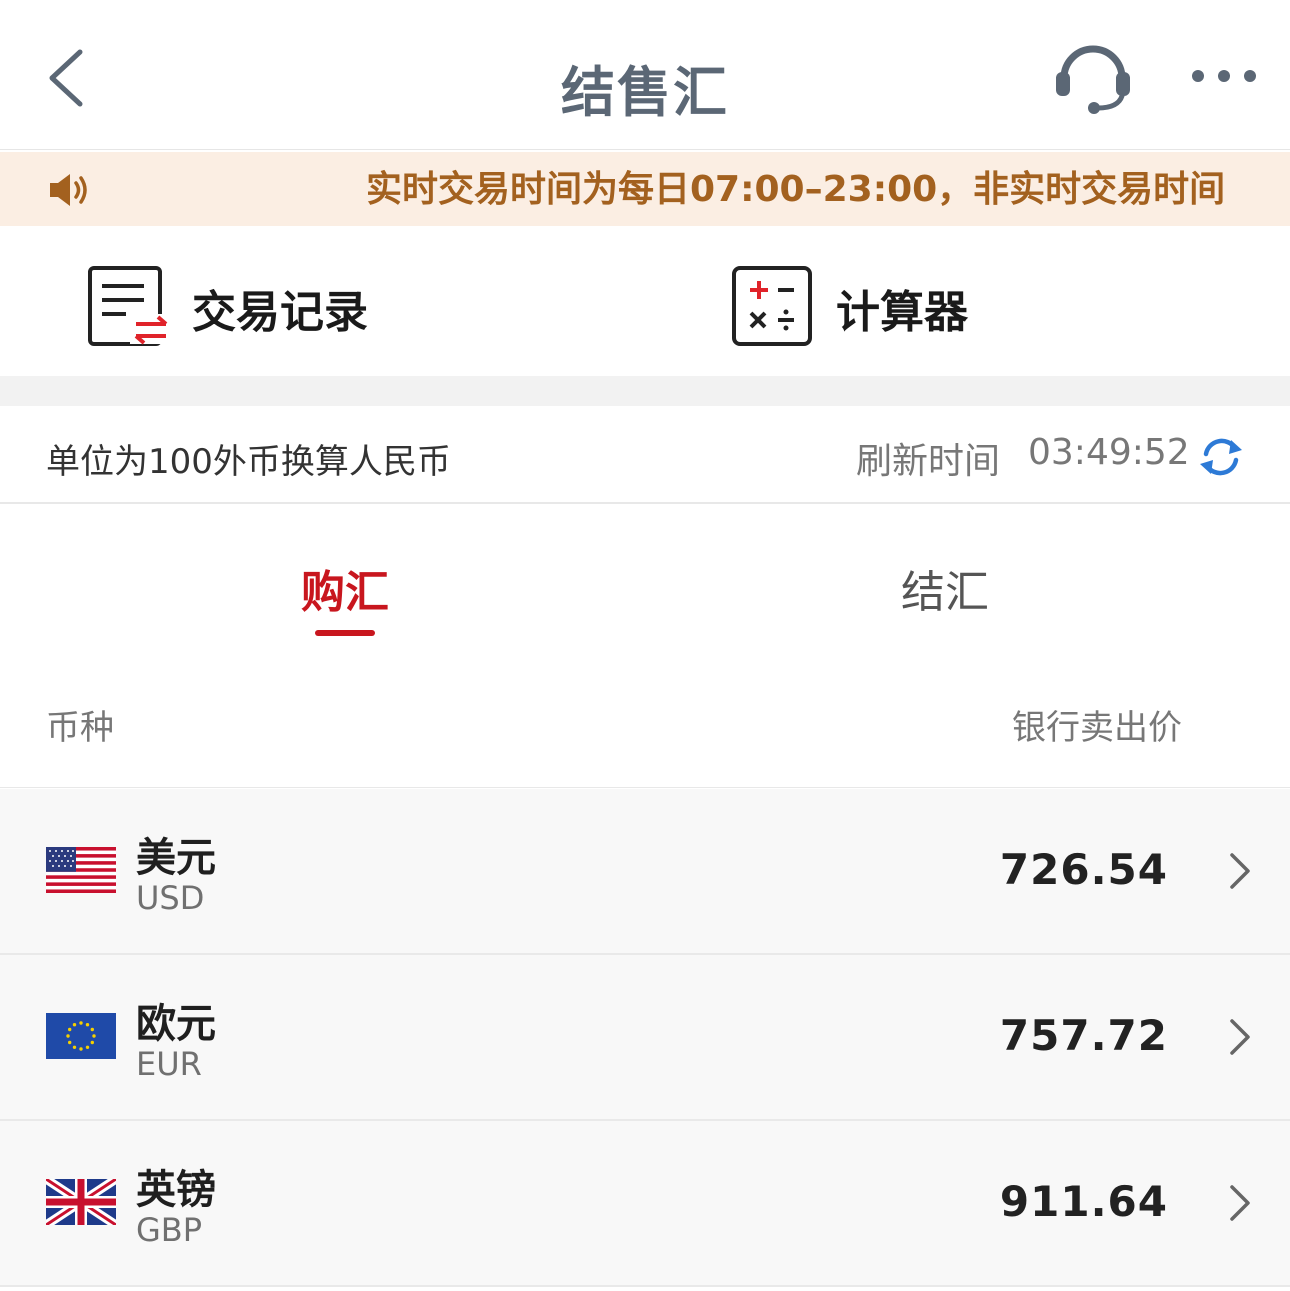 The height and width of the screenshot is (1291, 1290). What do you see at coordinates (280, 312) in the screenshot?
I see `transaction-record-label: 交易记录` at bounding box center [280, 312].